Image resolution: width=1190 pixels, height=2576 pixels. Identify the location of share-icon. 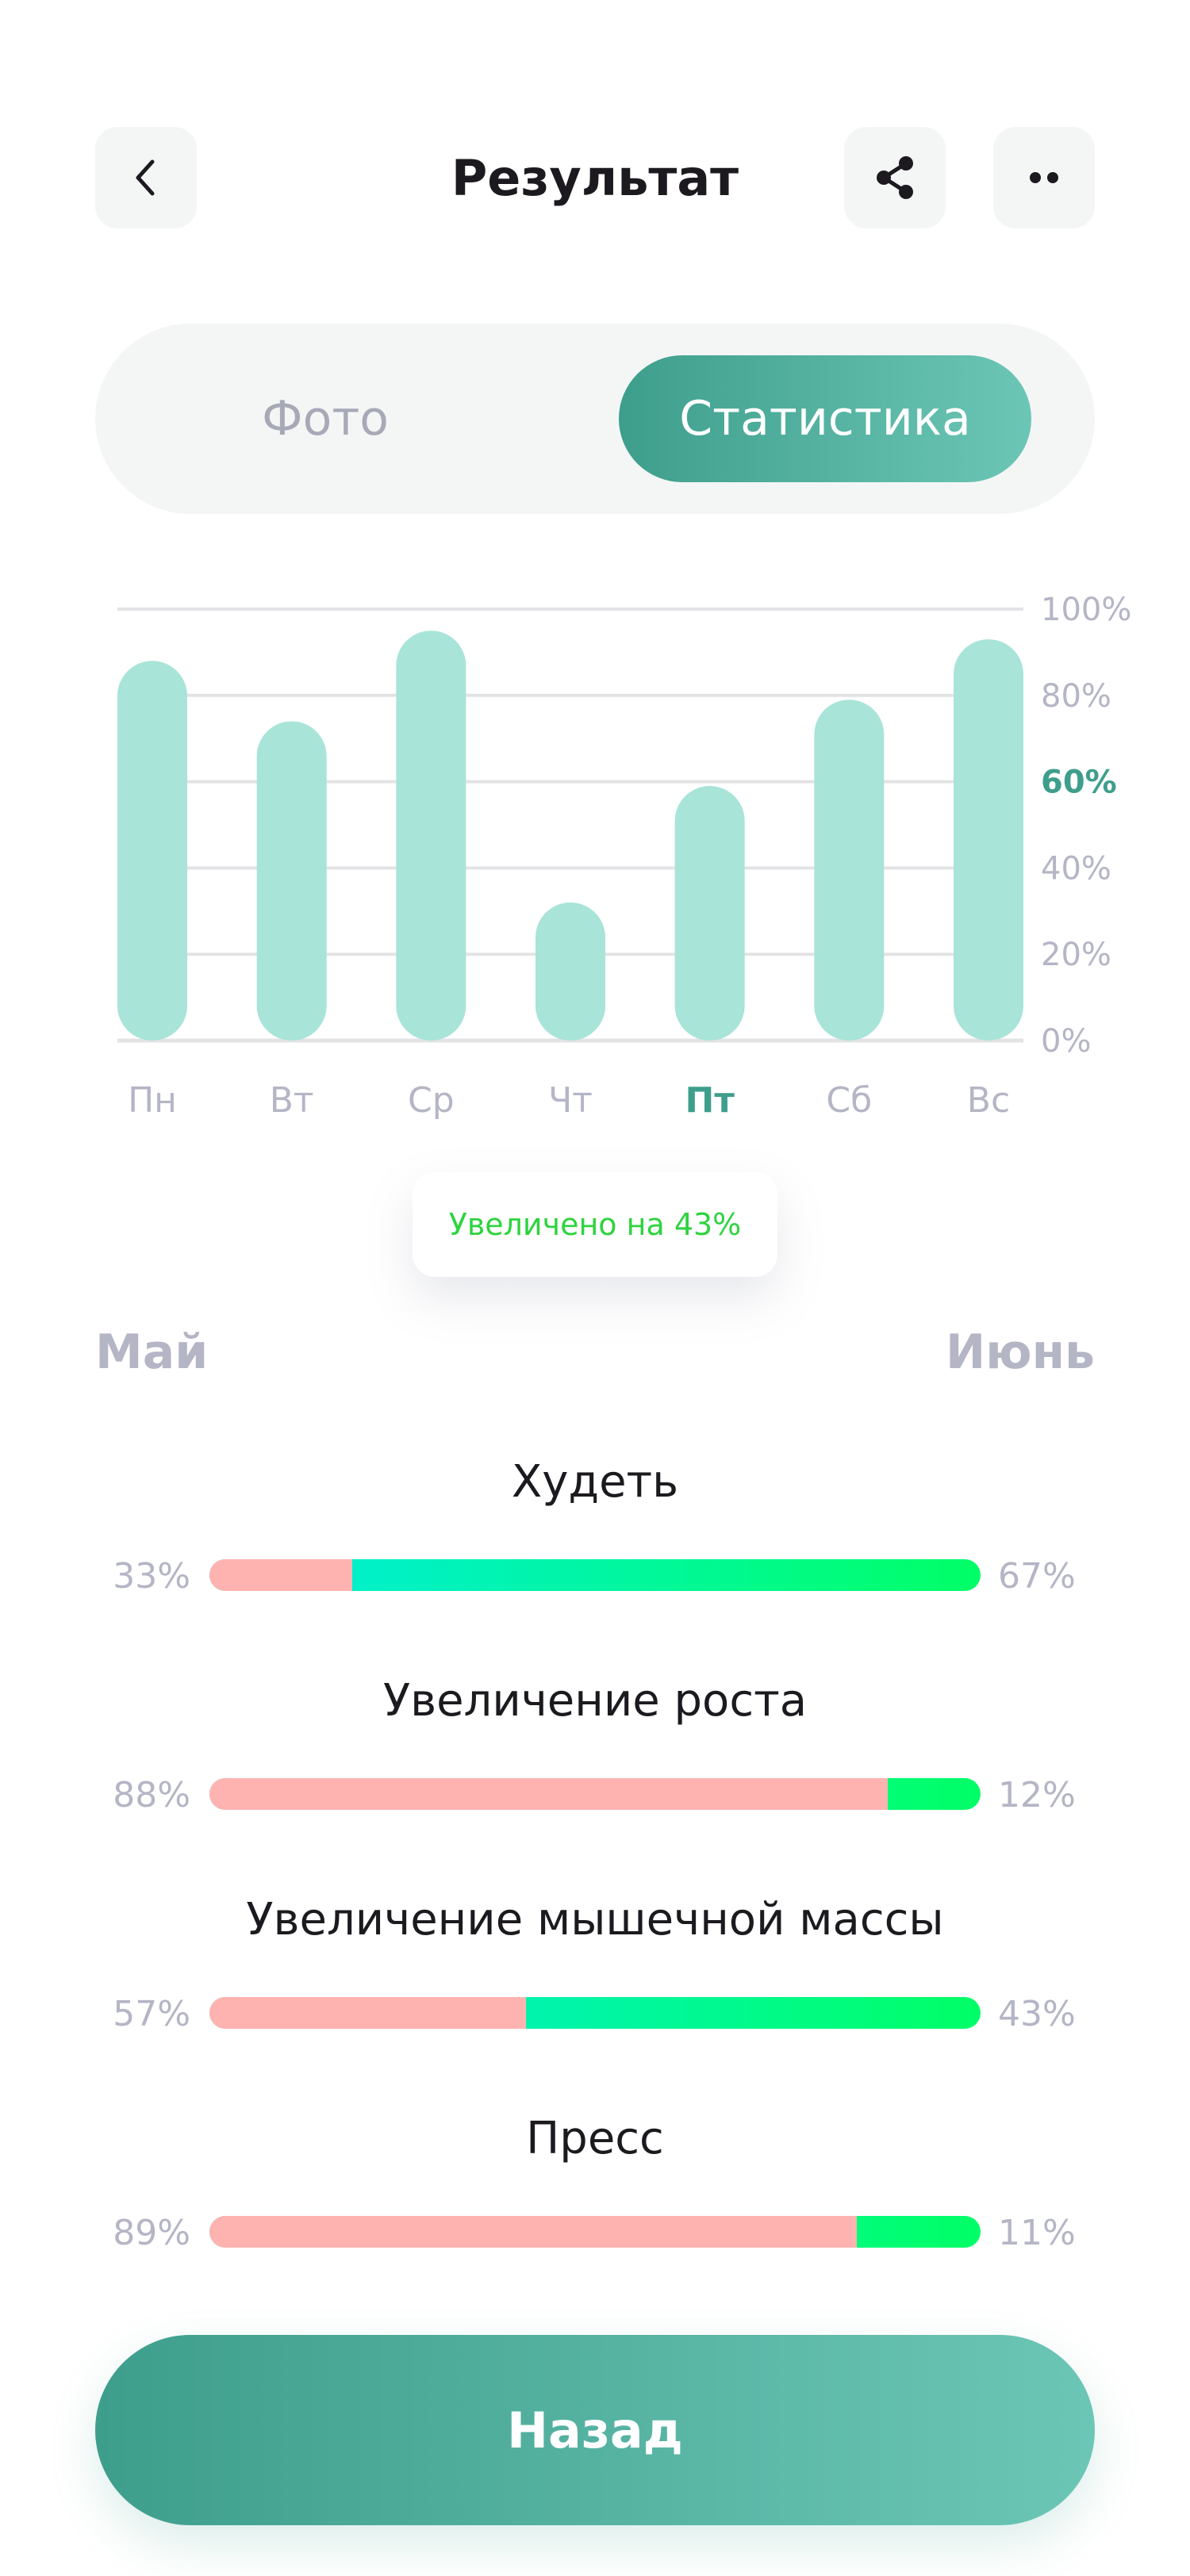
(895, 178).